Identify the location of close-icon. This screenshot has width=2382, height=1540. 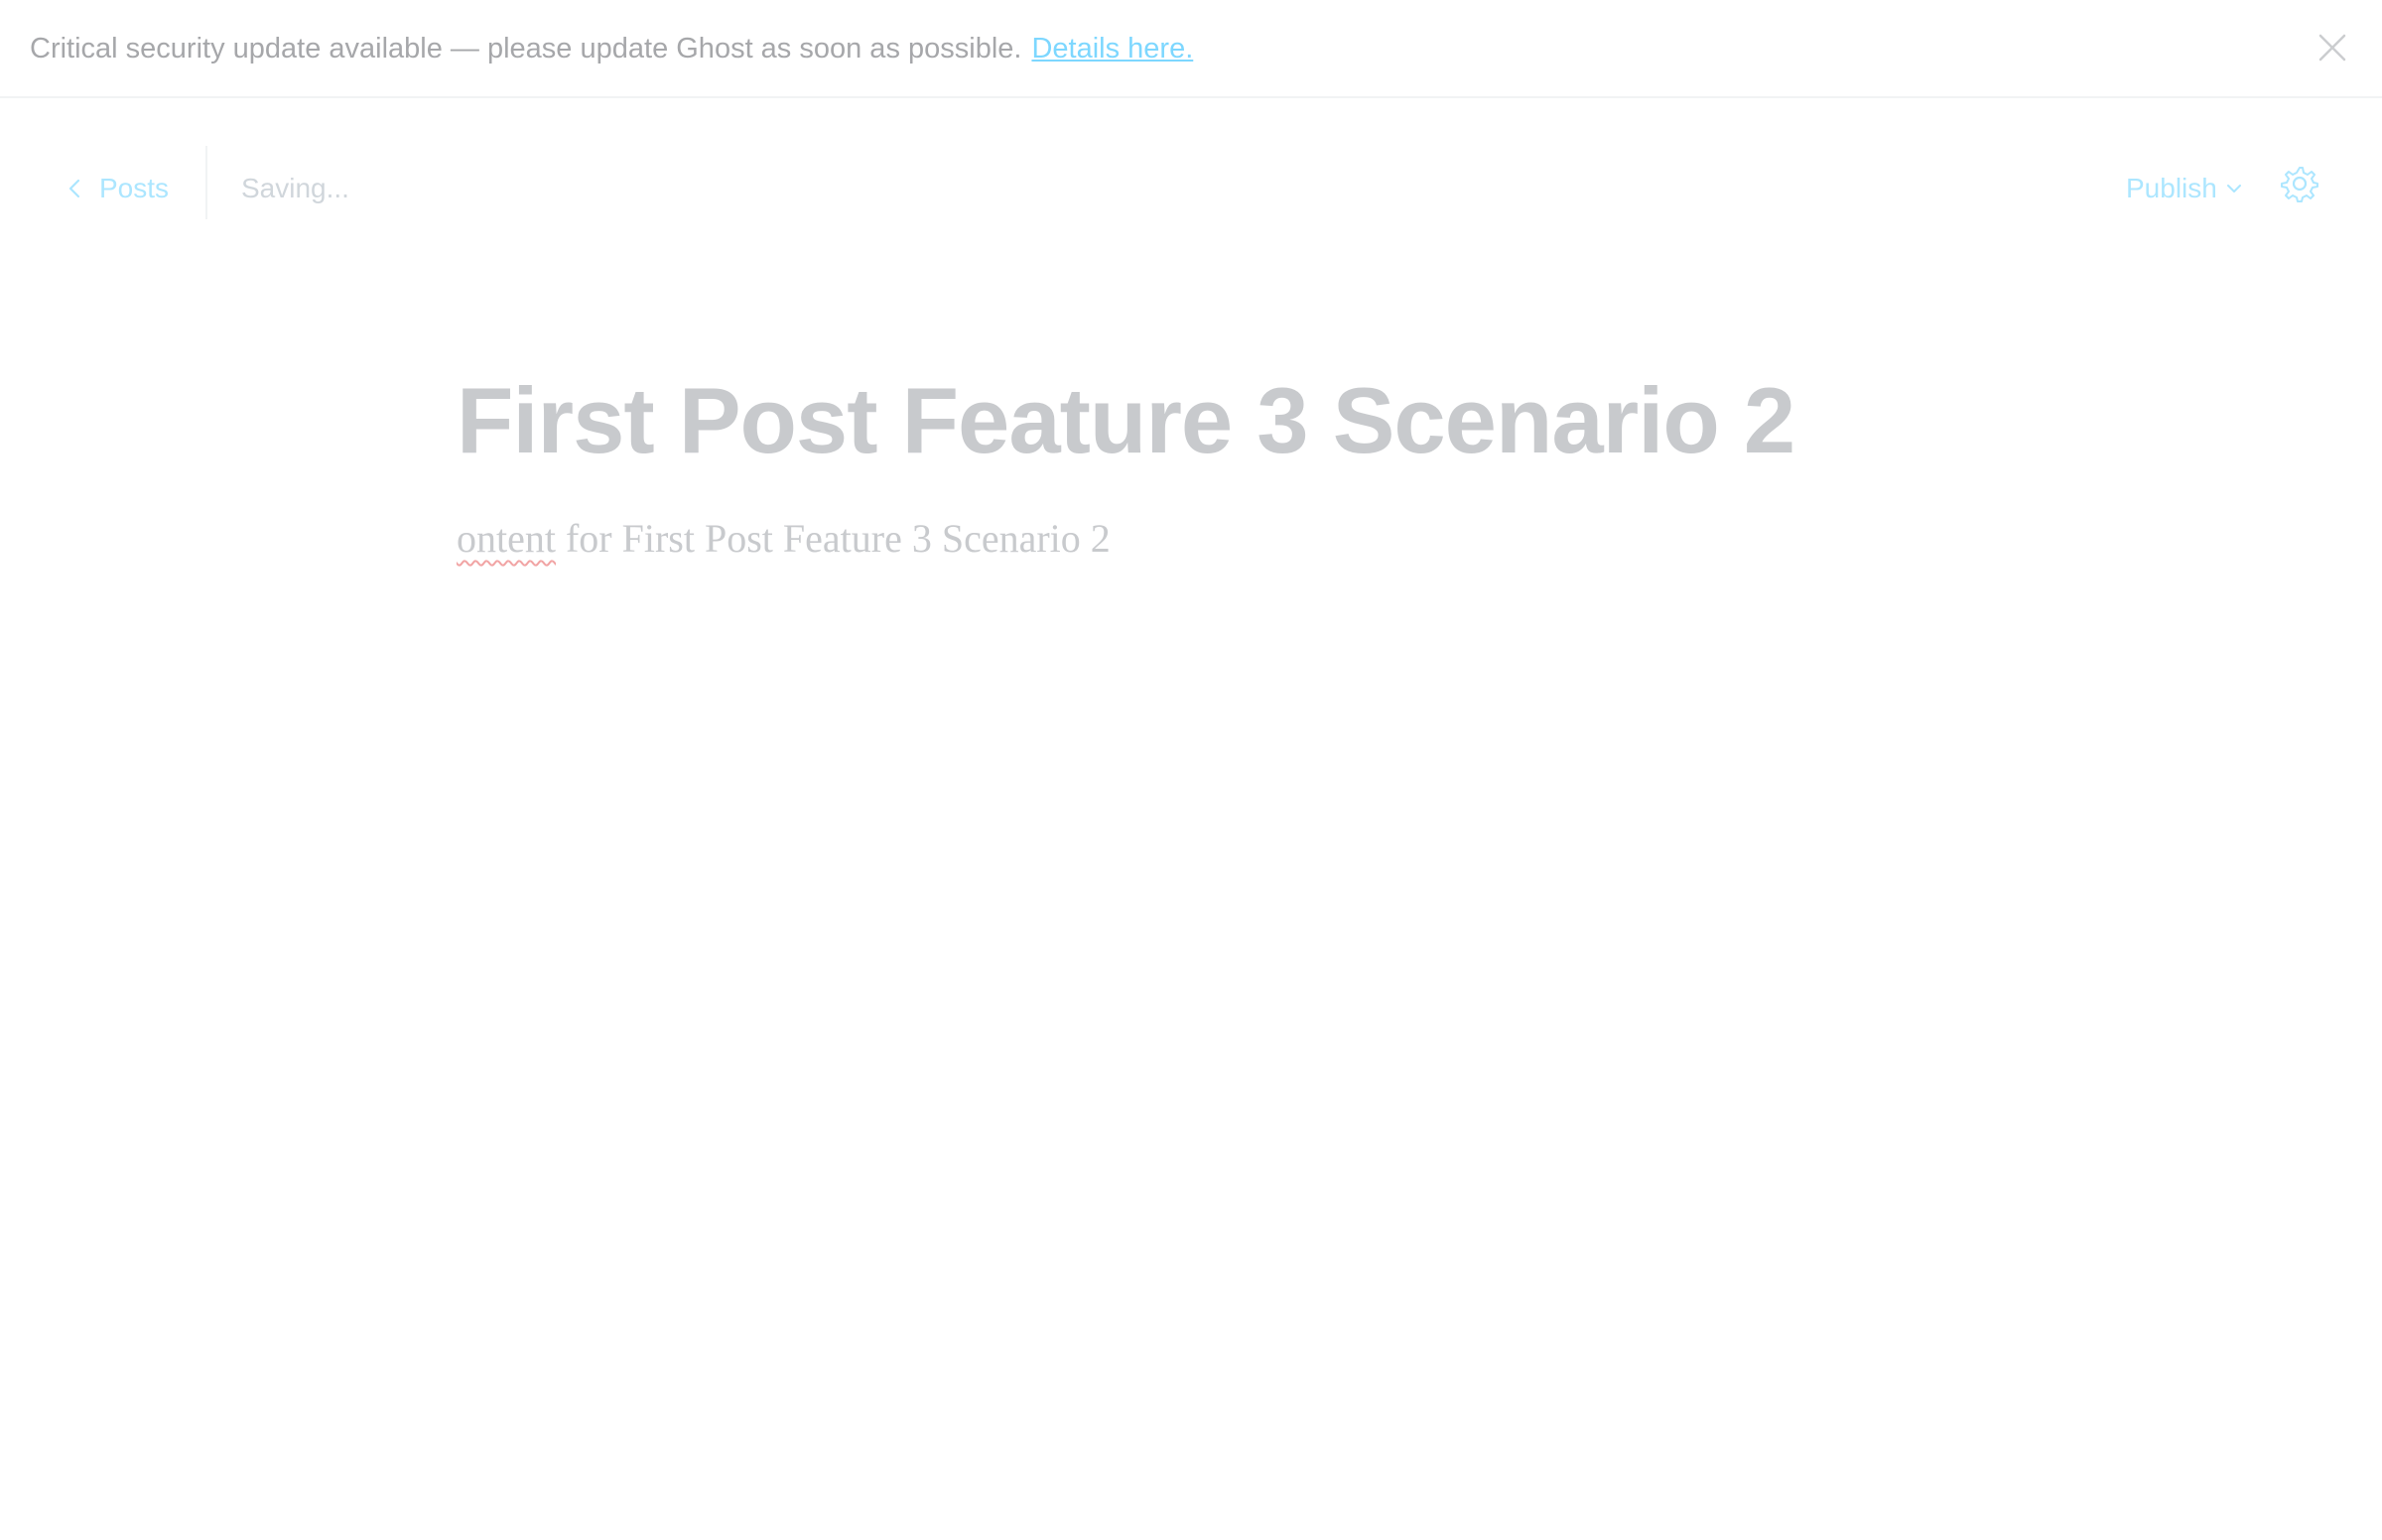
(2332, 47).